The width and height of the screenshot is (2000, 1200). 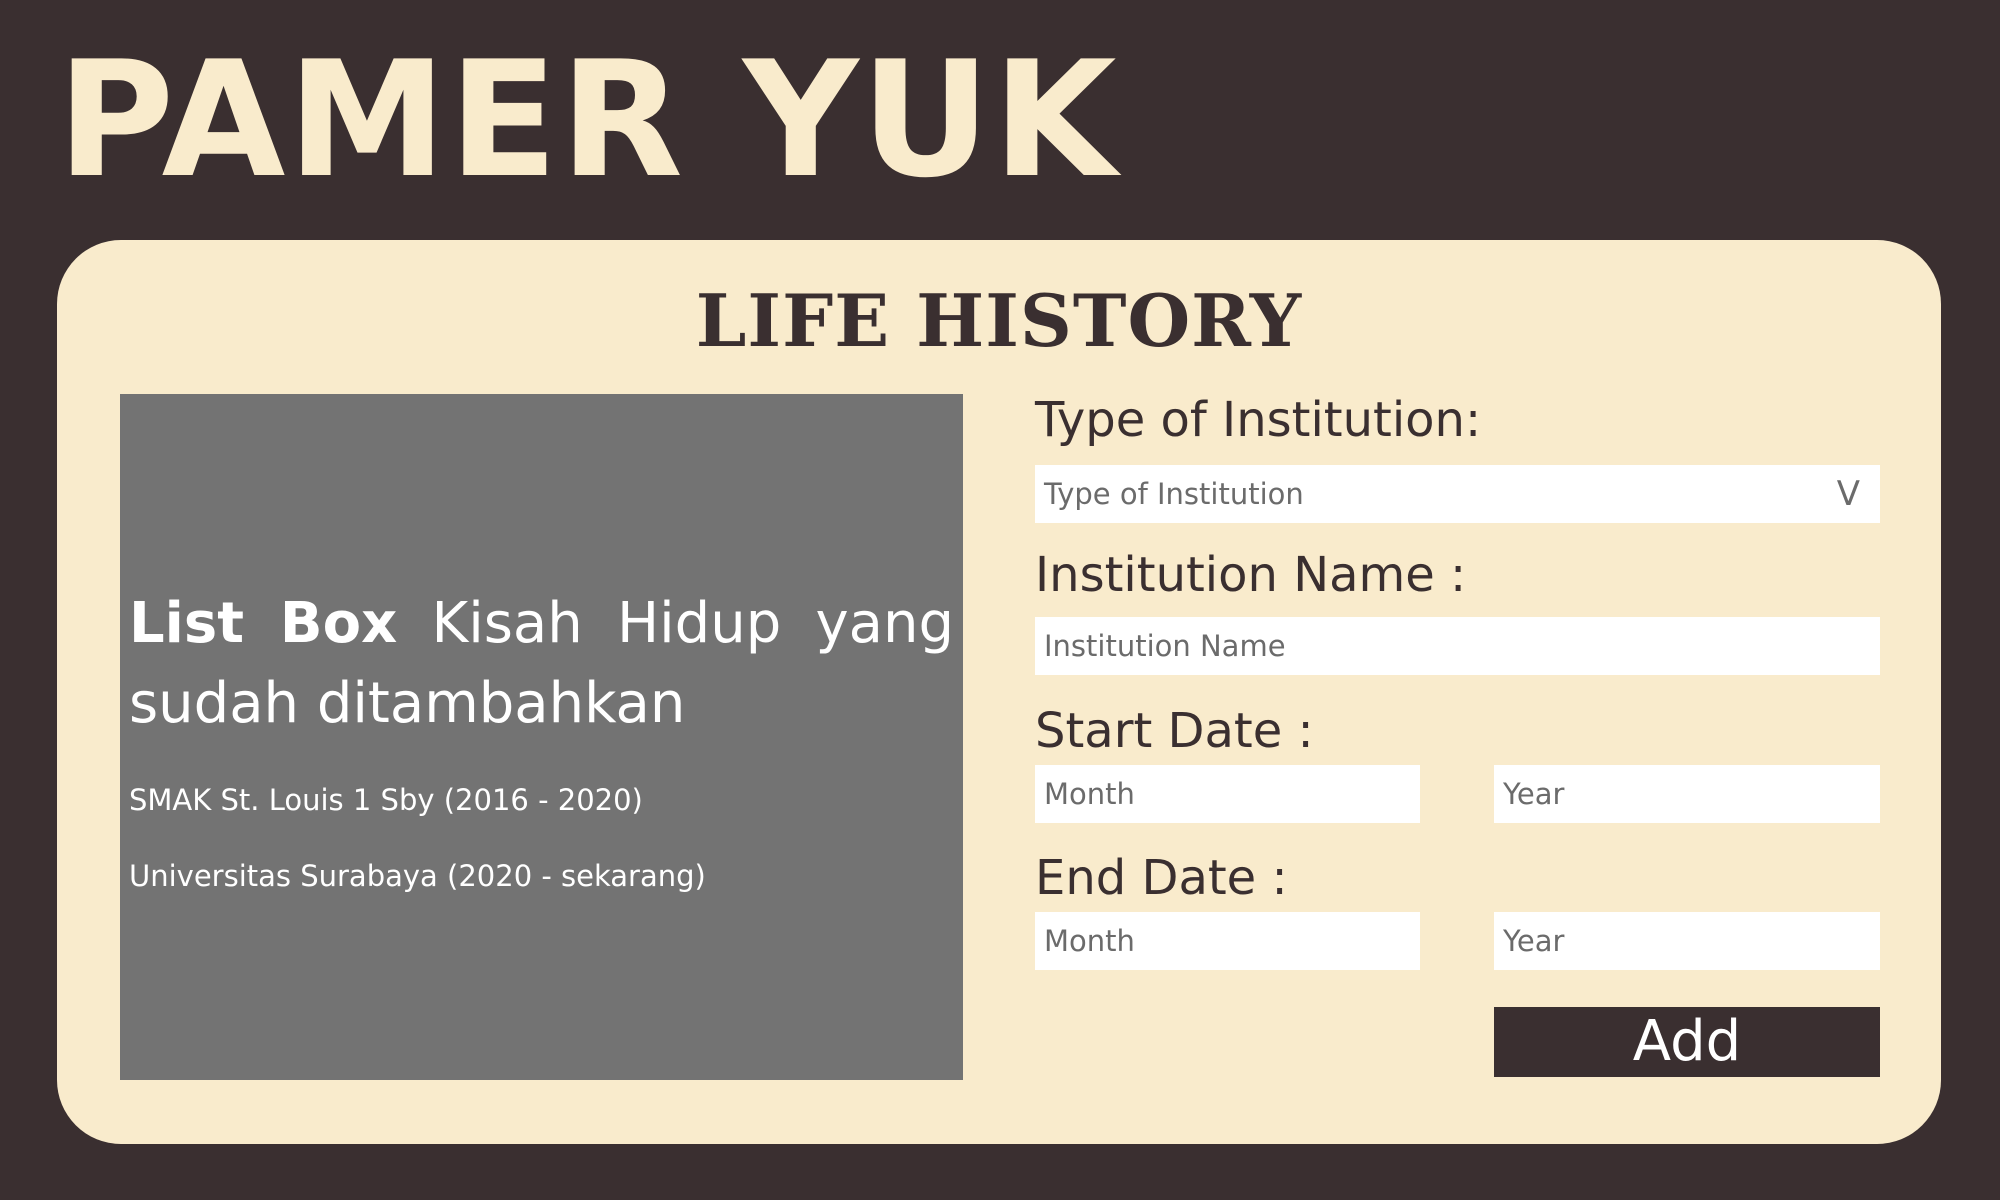 I want to click on list-item: Universitas Surabaya (2020 - sekarang), so click(x=541, y=876).